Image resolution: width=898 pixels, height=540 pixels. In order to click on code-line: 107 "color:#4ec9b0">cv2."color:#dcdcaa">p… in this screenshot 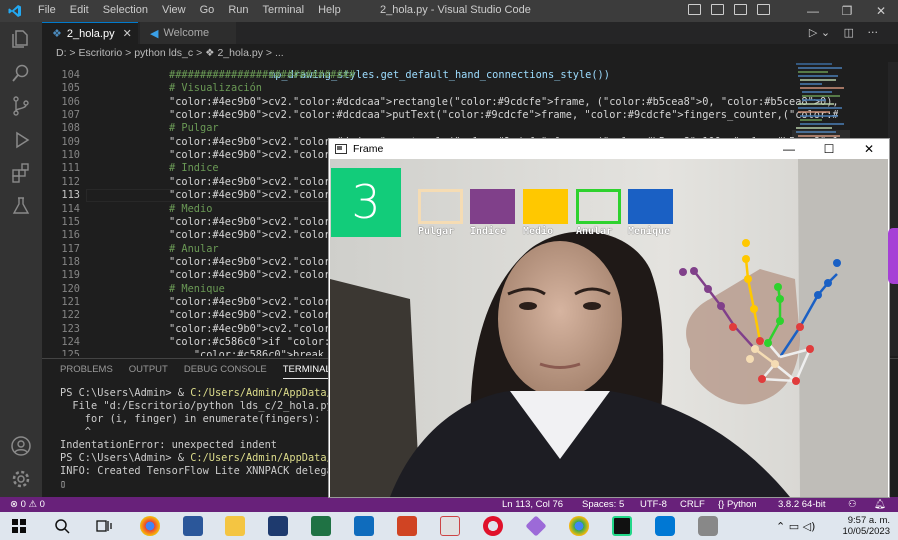, I will do `click(440, 115)`.